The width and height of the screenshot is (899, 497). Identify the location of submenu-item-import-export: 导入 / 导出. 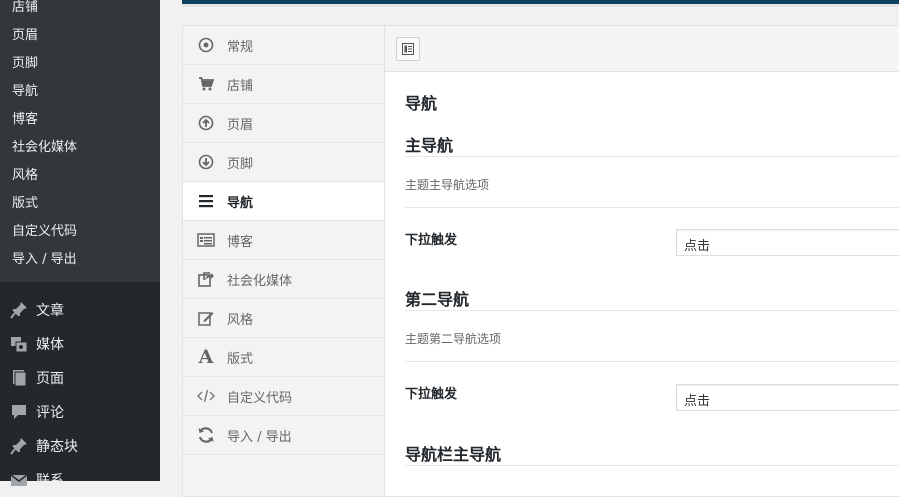
(80, 260).